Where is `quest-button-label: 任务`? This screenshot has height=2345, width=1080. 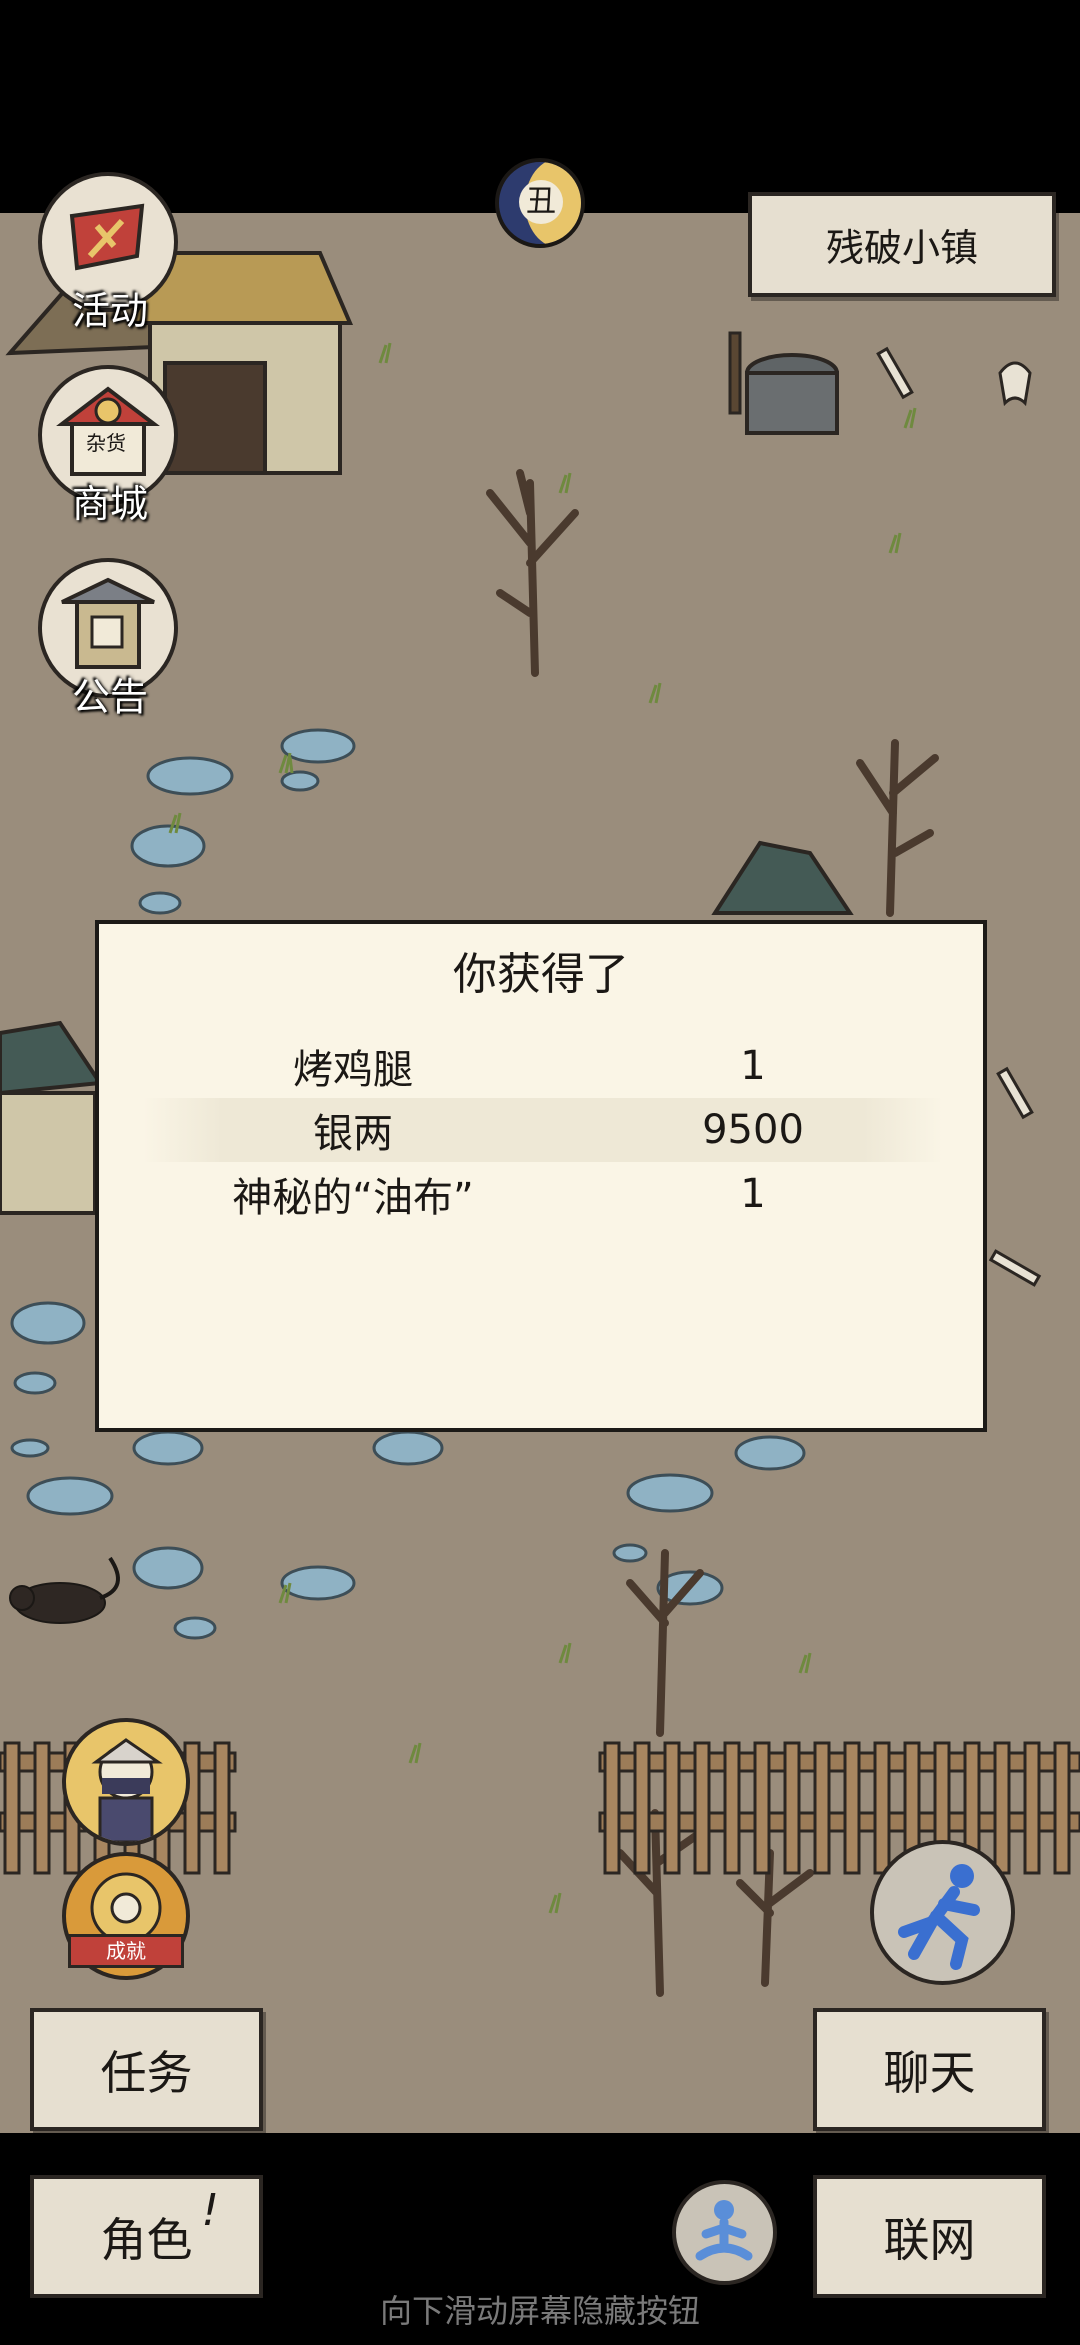 quest-button-label: 任务 is located at coordinates (146, 2072).